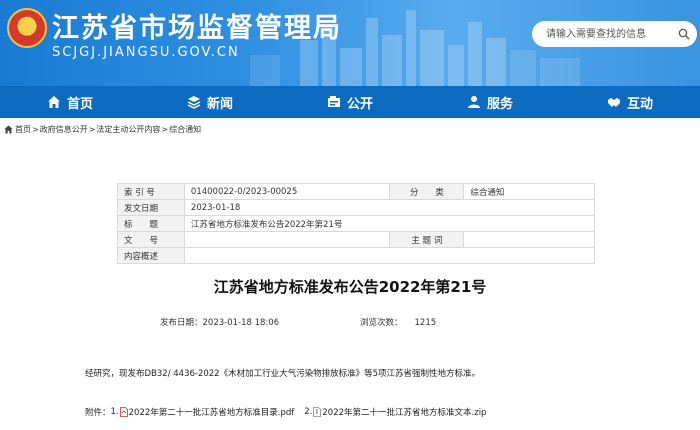 Image resolution: width=700 pixels, height=430 pixels. Describe the element at coordinates (197, 28) in the screenshot. I see `site-title: 江苏省市场监督管理局` at that location.